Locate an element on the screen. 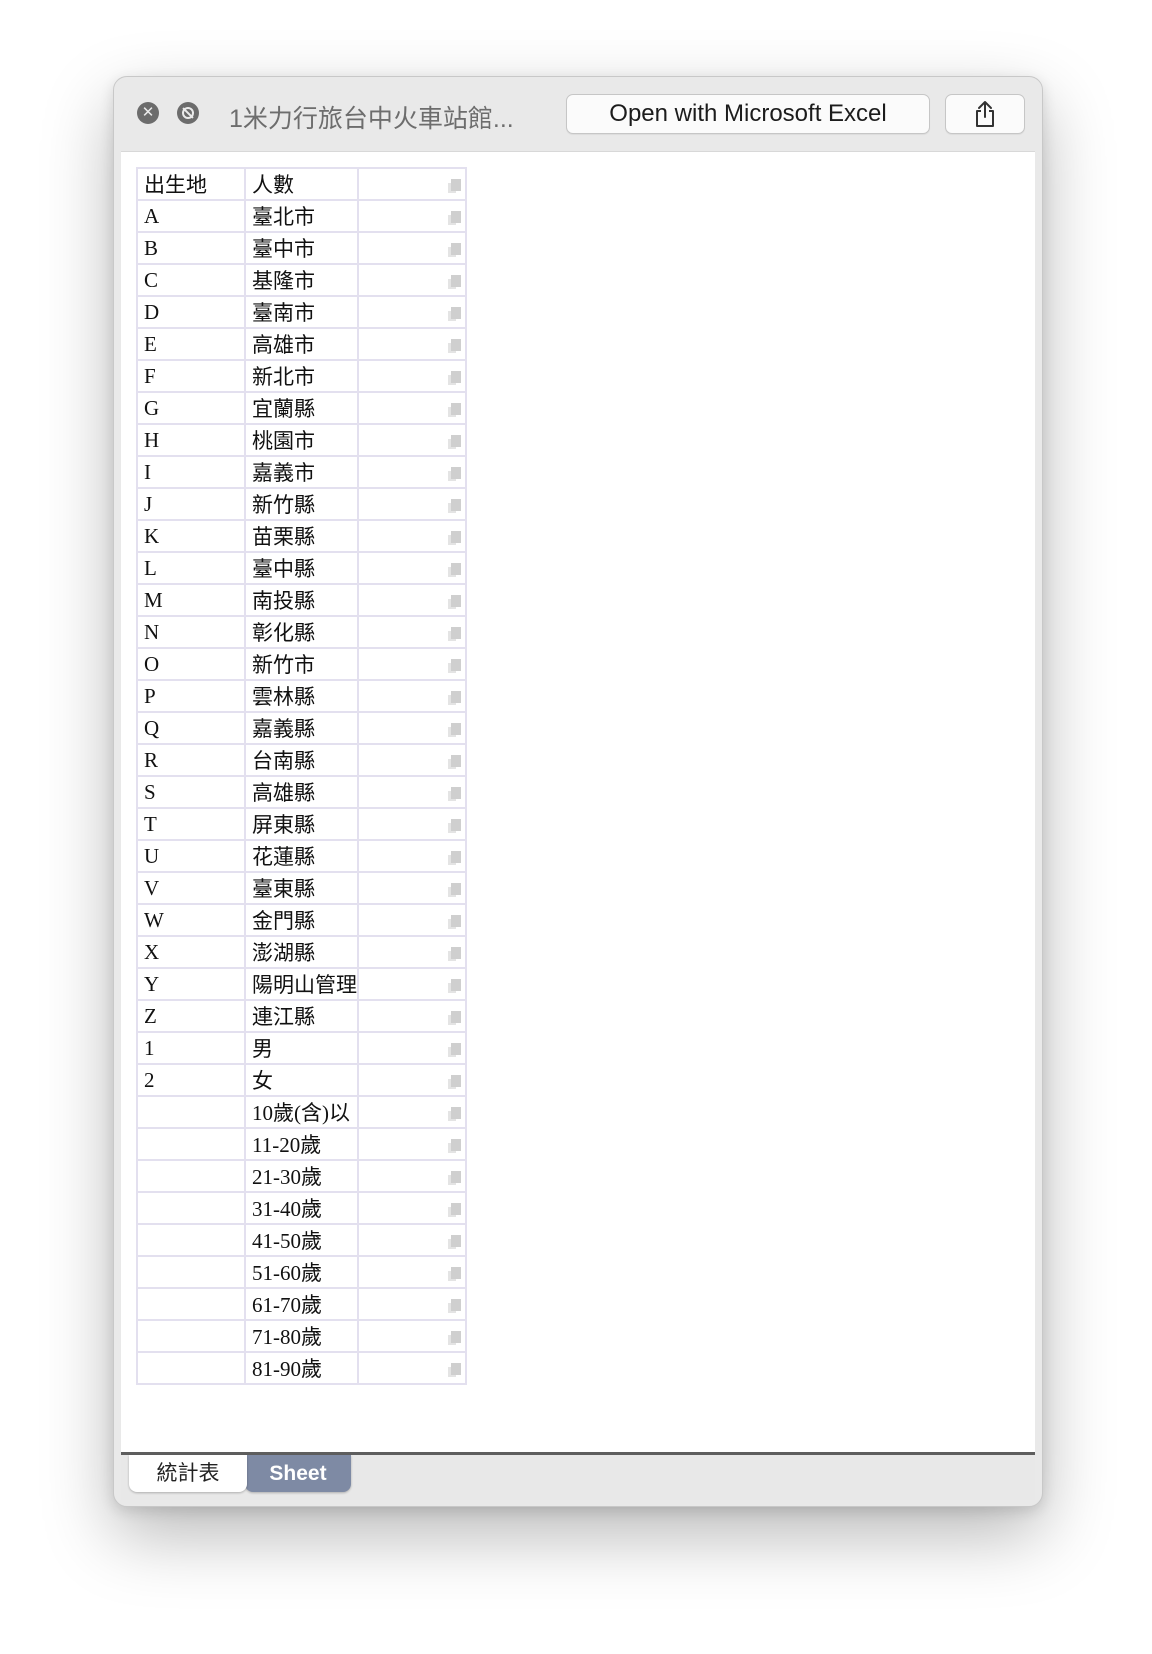 The width and height of the screenshot is (1152, 1654). name-cell: 桃園市 is located at coordinates (301, 440).